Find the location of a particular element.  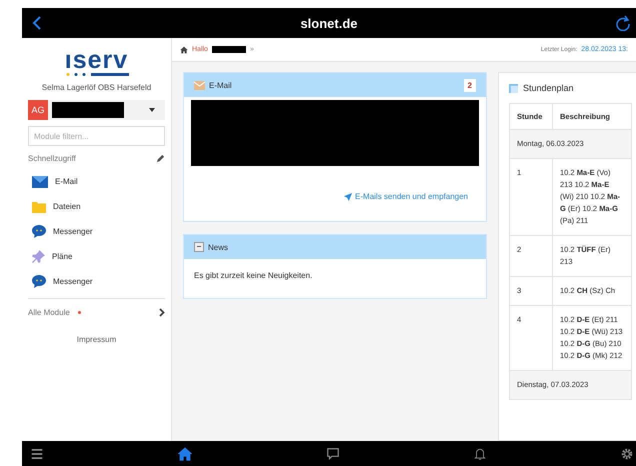

all-modules-link: Alle Module is located at coordinates (96, 312).